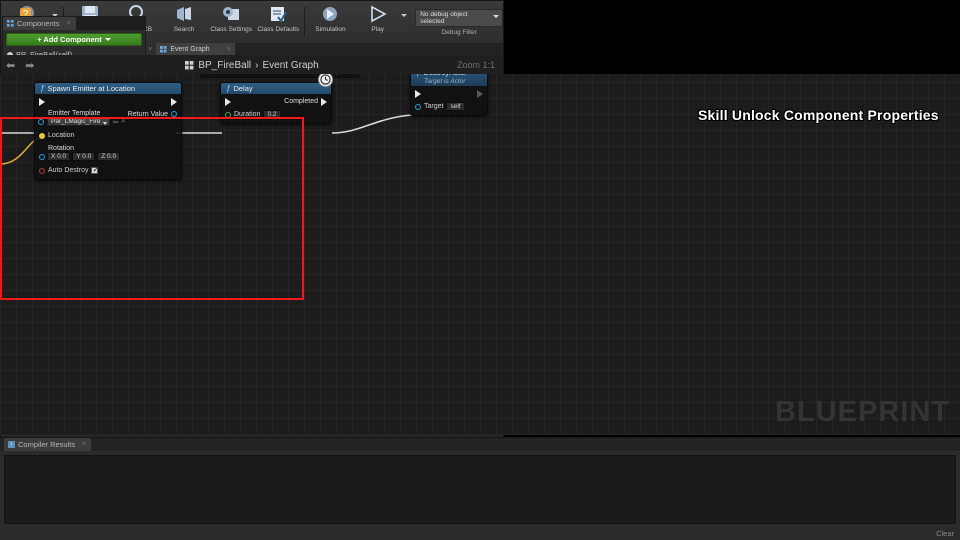  Describe the element at coordinates (95, 169) in the screenshot. I see `auto-destroy-checkbox` at that location.